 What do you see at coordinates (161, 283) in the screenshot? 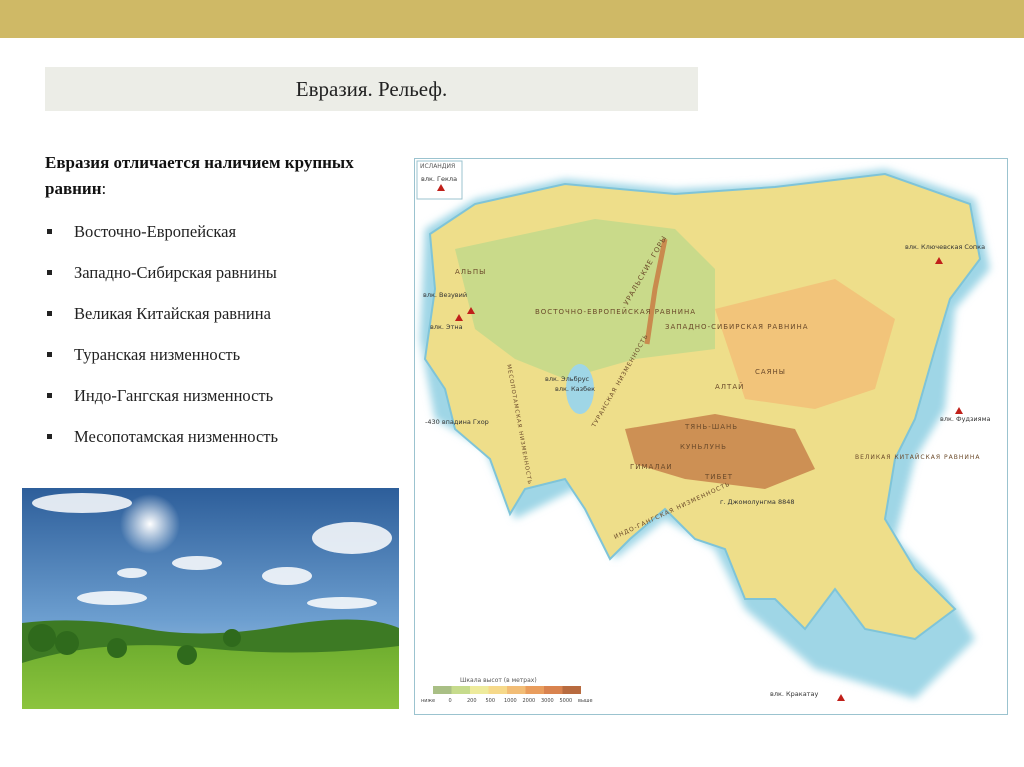
I see `list-item: Западно-Сибирская равнины` at bounding box center [161, 283].